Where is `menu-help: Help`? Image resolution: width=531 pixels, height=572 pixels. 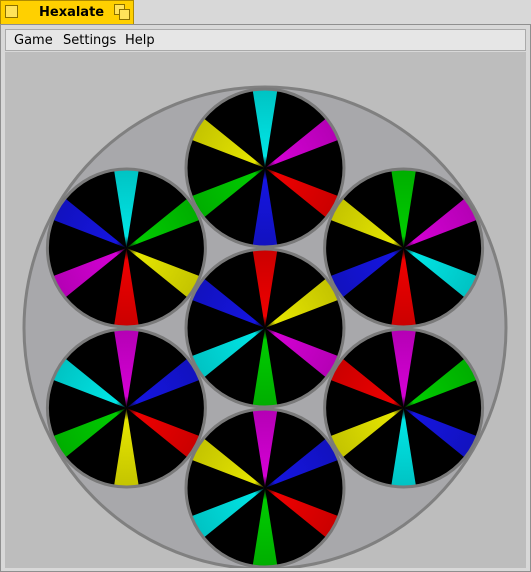 menu-help: Help is located at coordinates (140, 40).